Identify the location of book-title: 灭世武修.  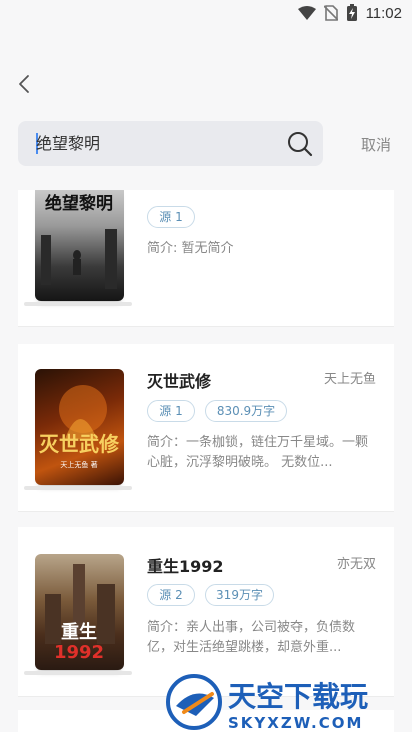
(179, 381).